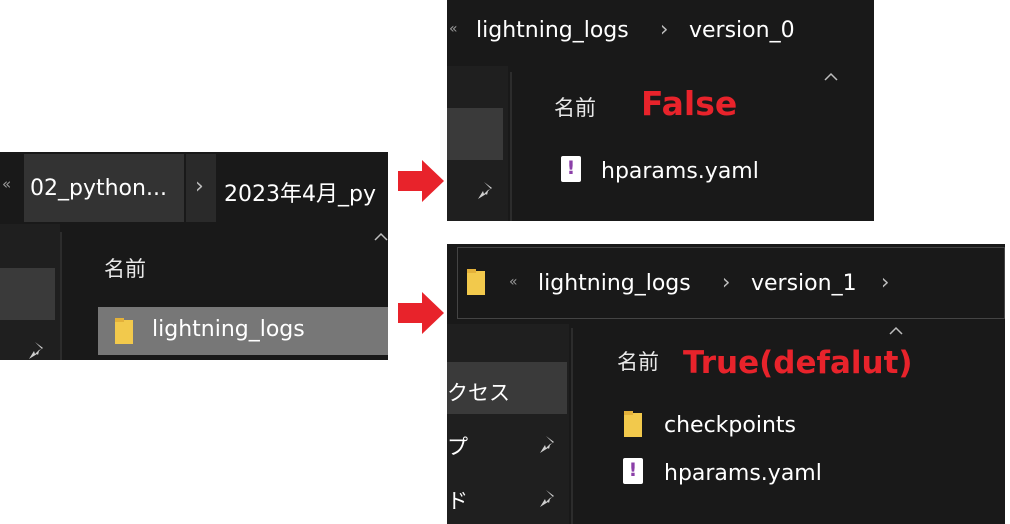  Describe the element at coordinates (457, 500) in the screenshot. I see `nav-item-label: ド` at that location.